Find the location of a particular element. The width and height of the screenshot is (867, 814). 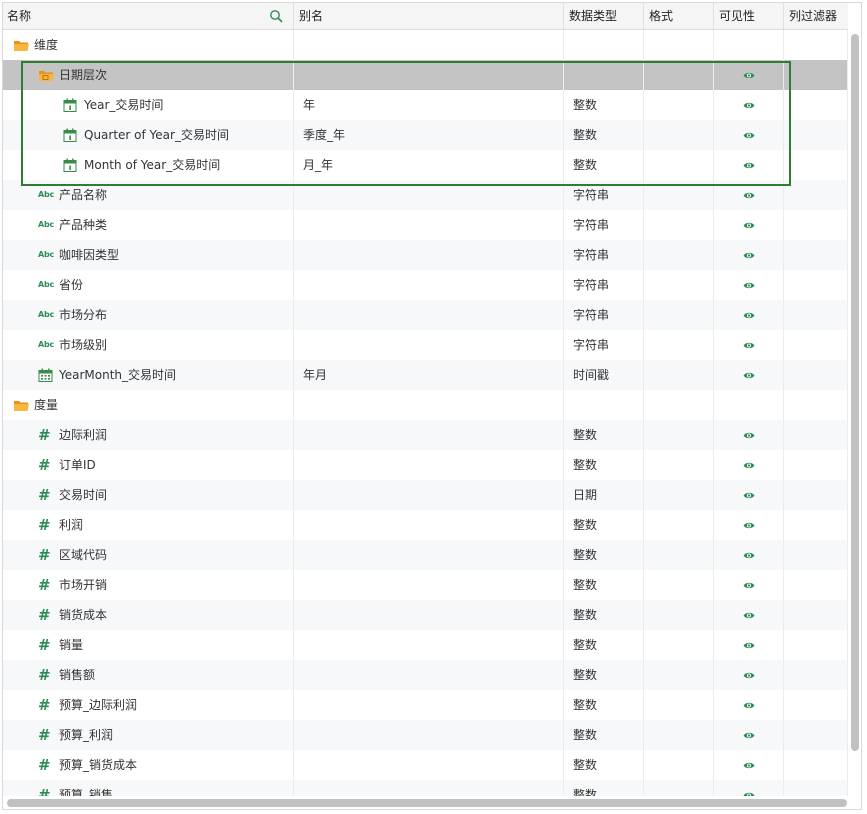

alias-cell: 月_年 is located at coordinates (429, 165).